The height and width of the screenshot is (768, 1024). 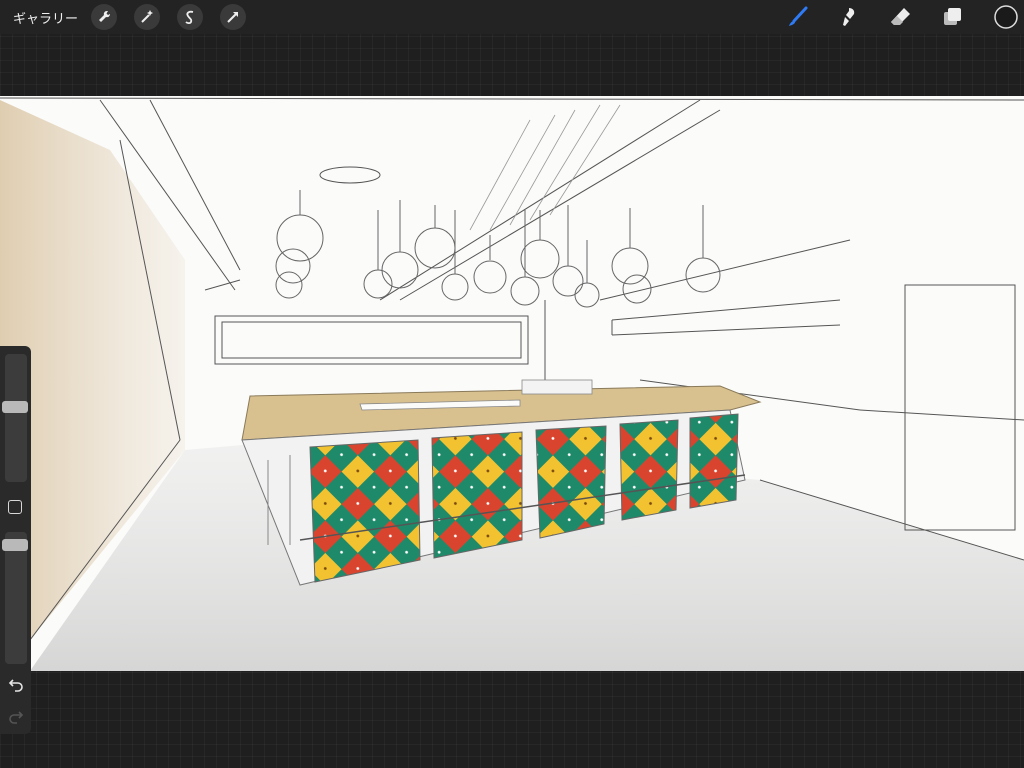 I want to click on modify-button, so click(x=15, y=507).